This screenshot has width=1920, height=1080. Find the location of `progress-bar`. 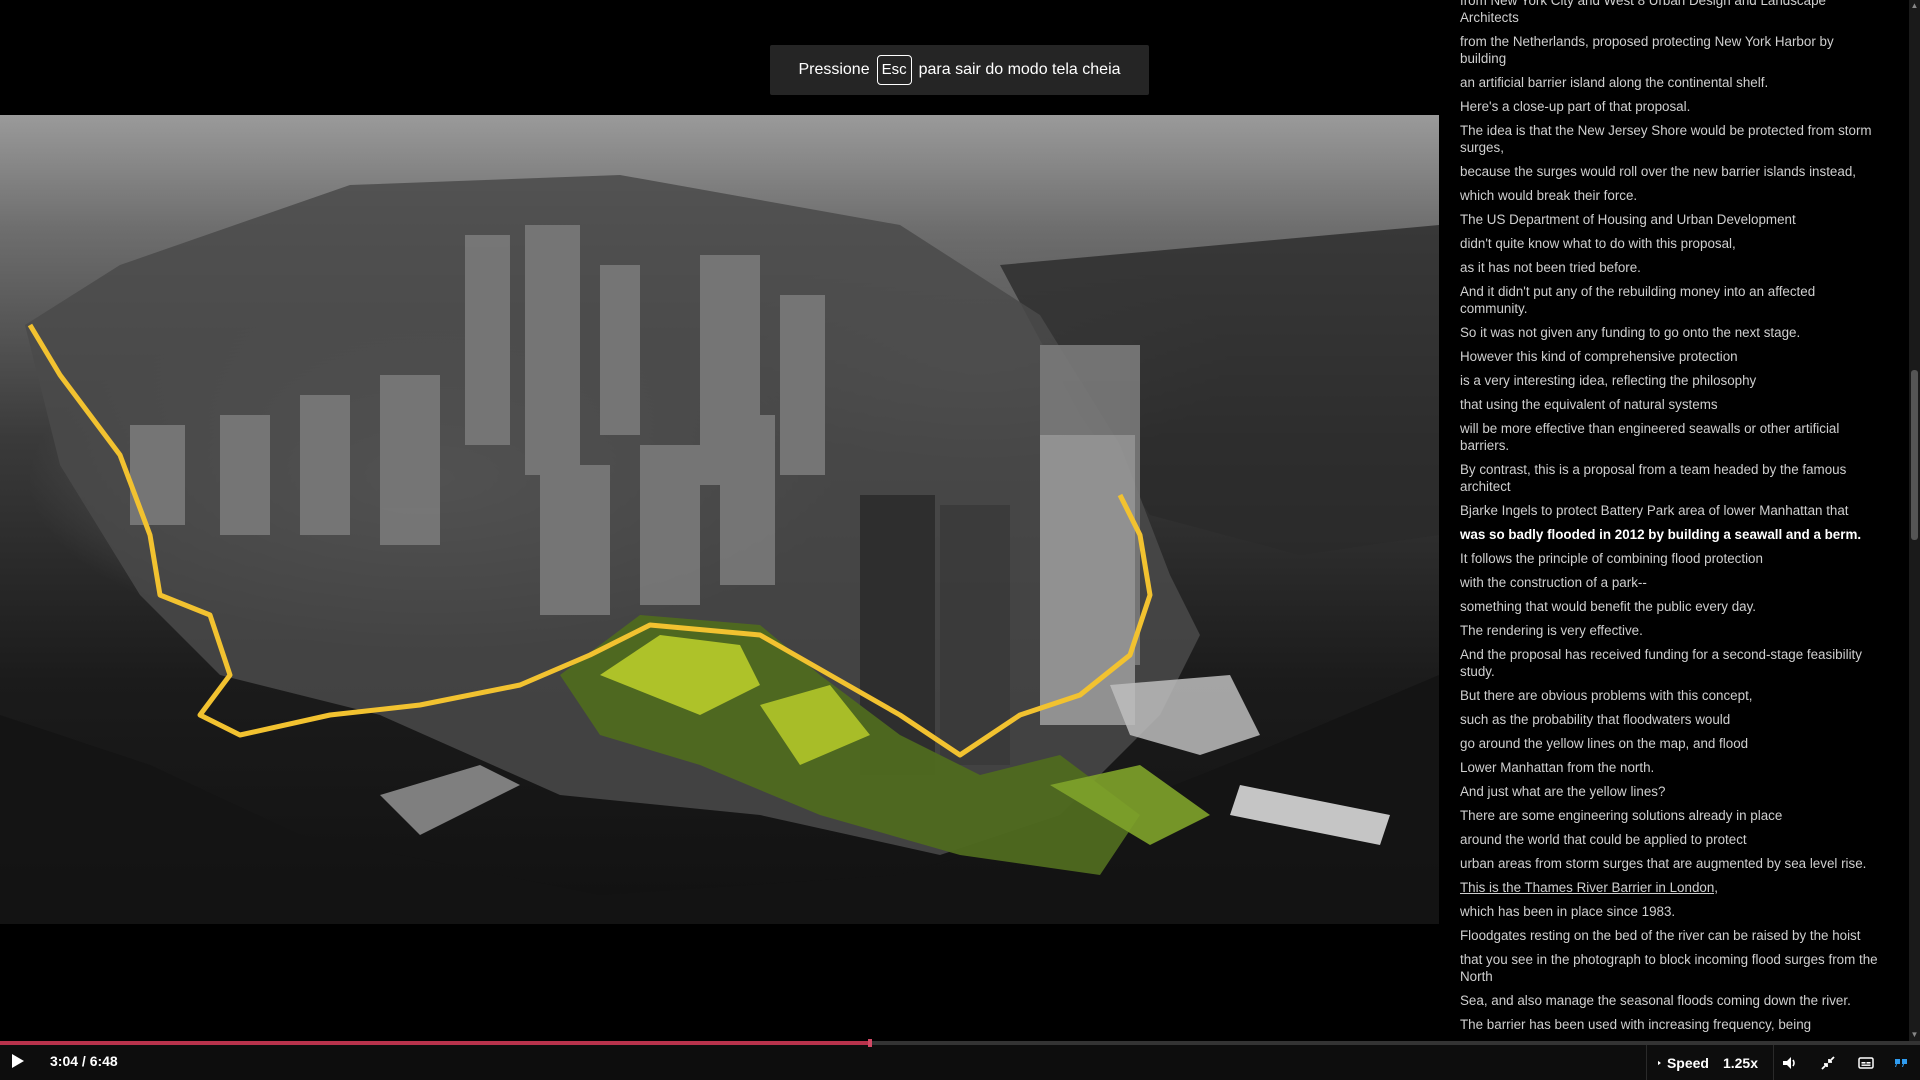

progress-bar is located at coordinates (960, 1043).